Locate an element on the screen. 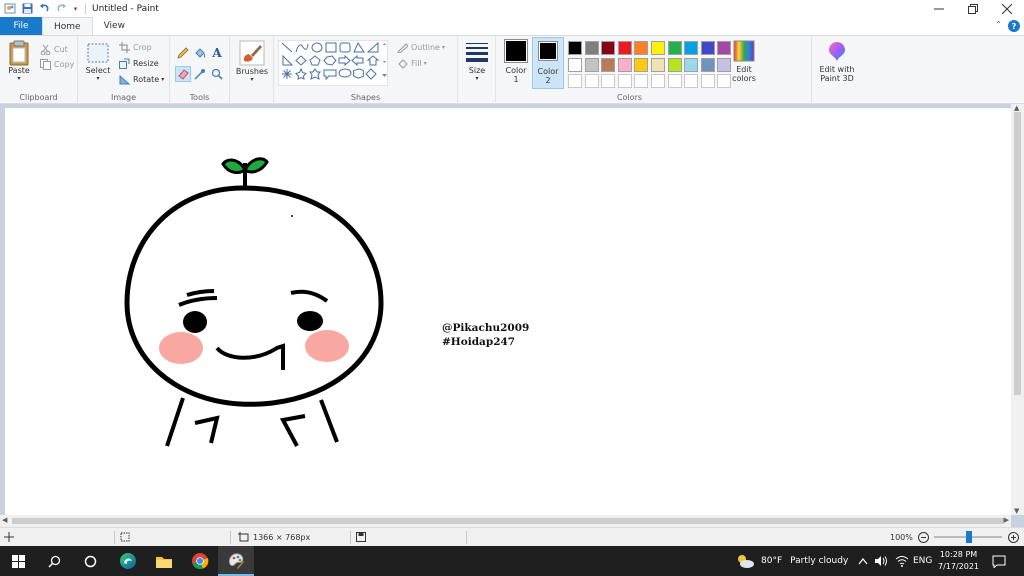 The image size is (1024, 576). input-language: ENG is located at coordinates (922, 561).